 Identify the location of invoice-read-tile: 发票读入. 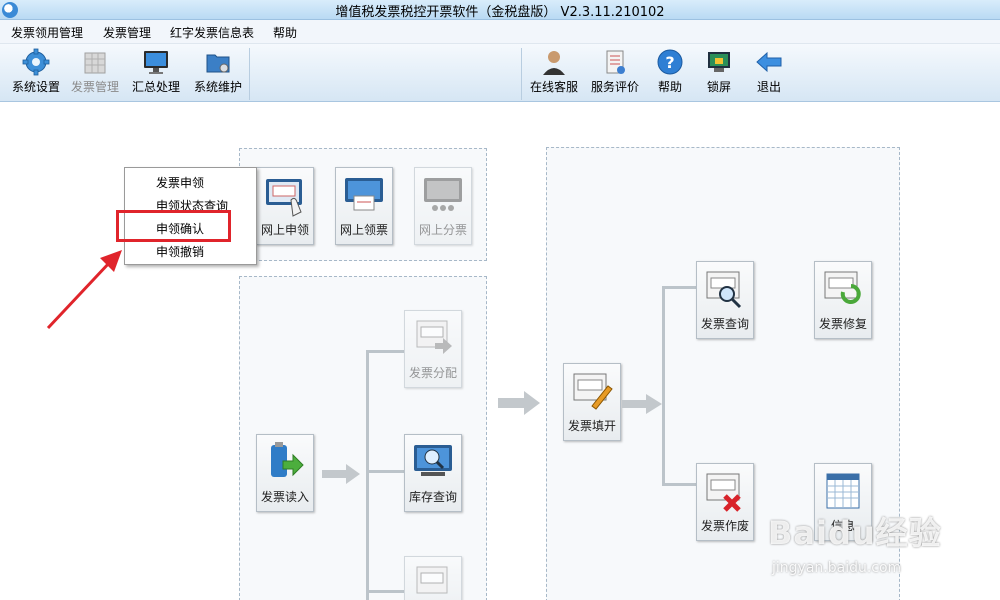
(285, 473).